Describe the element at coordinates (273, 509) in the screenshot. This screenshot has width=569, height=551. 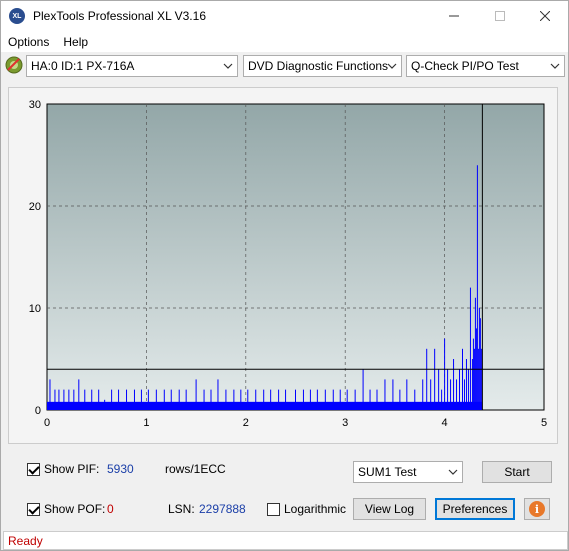
I see `logarithmic-checkbox` at that location.